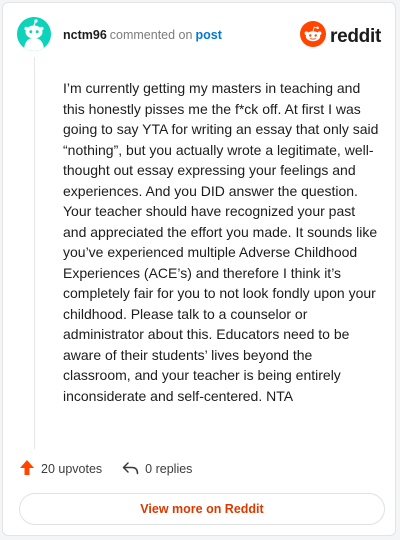  What do you see at coordinates (105, 469) in the screenshot?
I see `comment-actions: 20 upvotes 0 replies` at bounding box center [105, 469].